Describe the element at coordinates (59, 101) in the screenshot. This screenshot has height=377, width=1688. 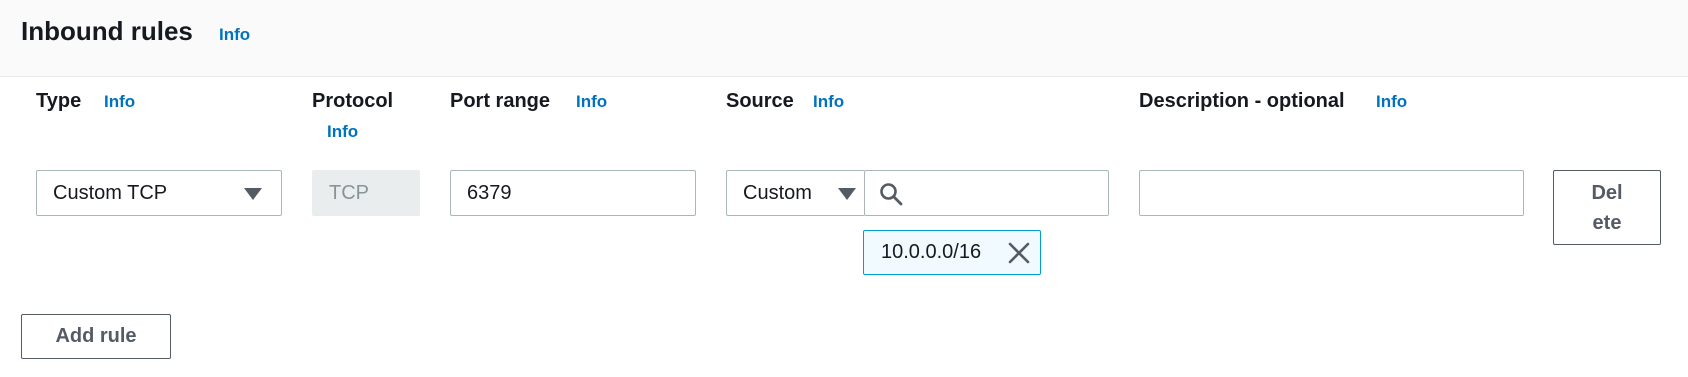
I see `type-column-label: Type` at that location.